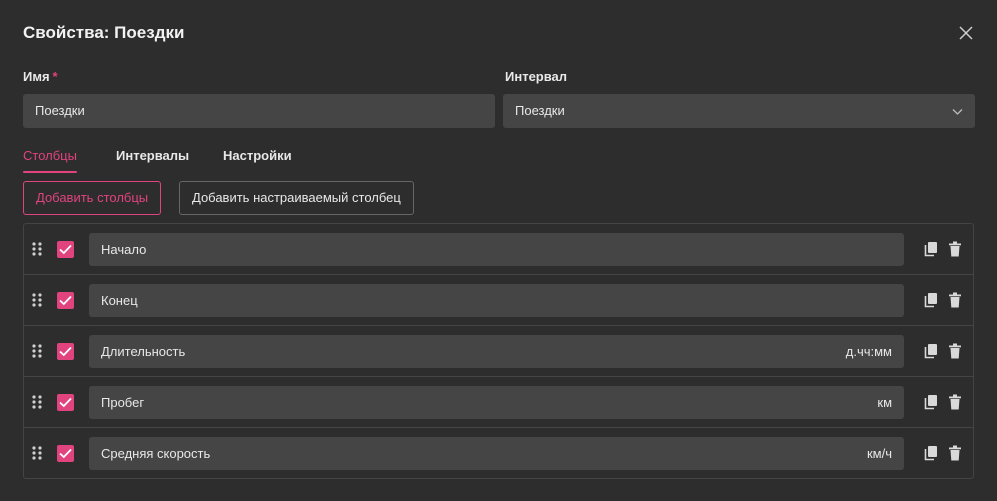  I want to click on dialog-title: Свойства: Поездки, so click(104, 32).